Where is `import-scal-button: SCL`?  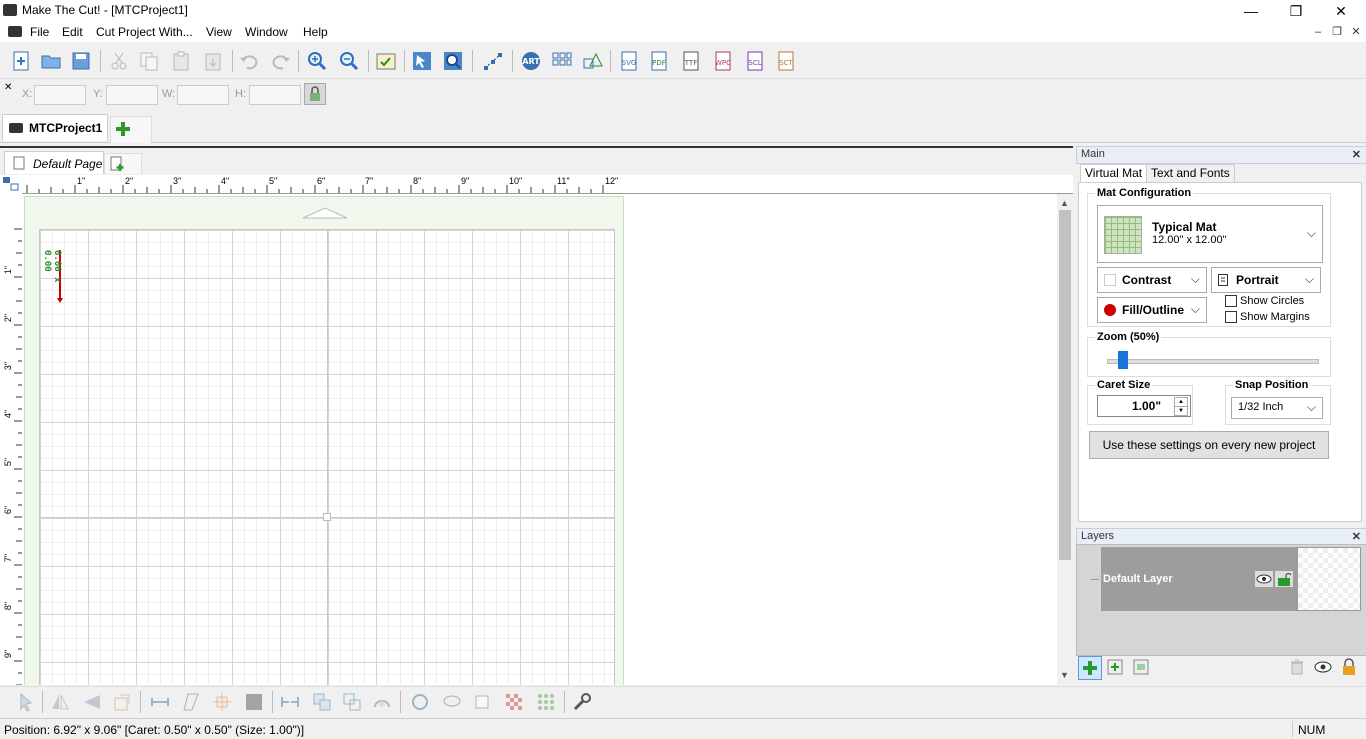
import-scal-button: SCL is located at coordinates (755, 61).